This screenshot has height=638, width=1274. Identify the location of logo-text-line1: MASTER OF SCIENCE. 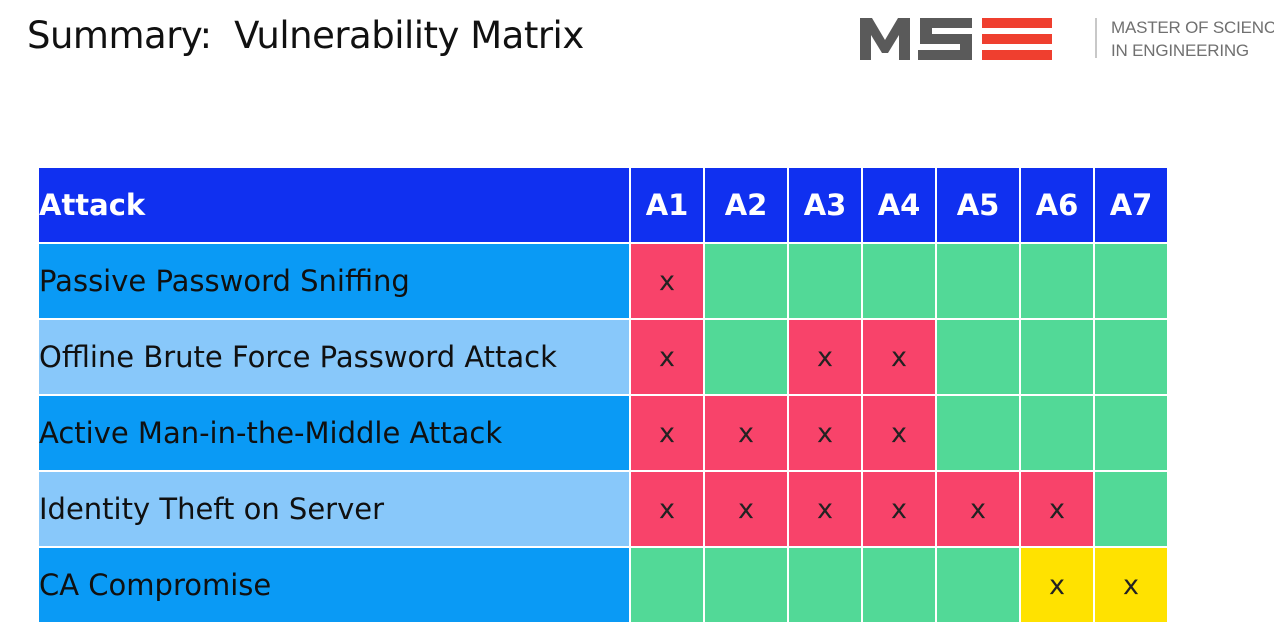
(1192, 27).